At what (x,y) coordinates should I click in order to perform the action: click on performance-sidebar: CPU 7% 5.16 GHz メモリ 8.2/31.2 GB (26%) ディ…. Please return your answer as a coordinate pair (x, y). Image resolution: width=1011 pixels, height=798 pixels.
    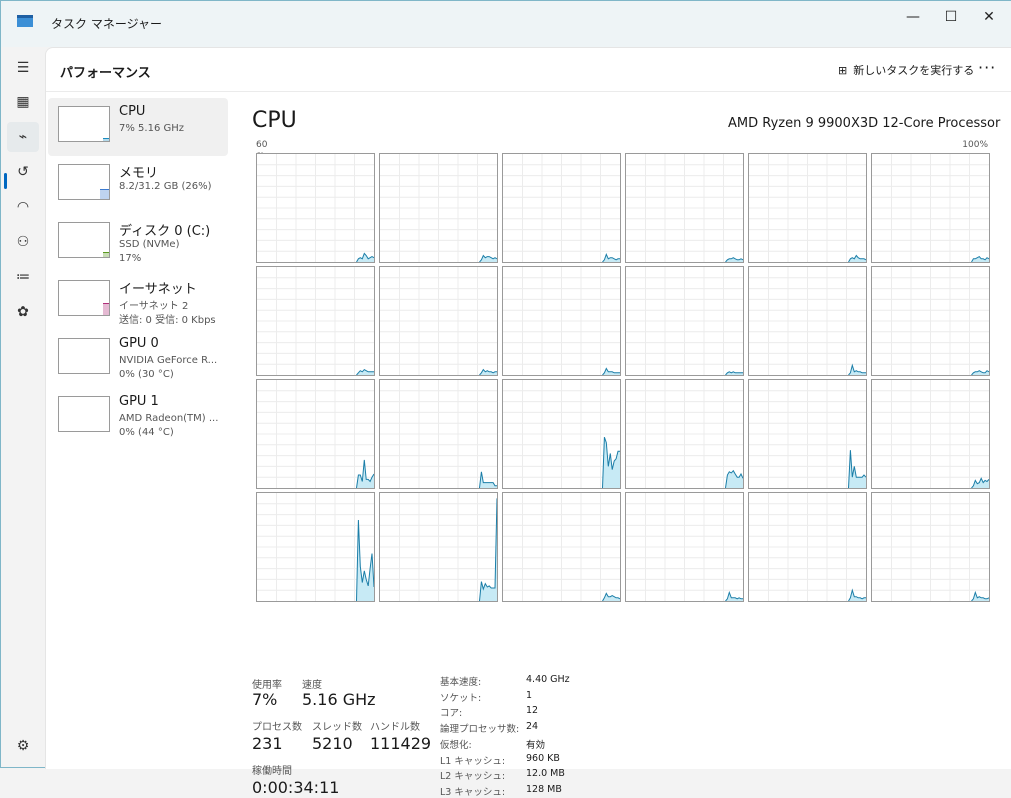
    Looking at the image, I should click on (138, 272).